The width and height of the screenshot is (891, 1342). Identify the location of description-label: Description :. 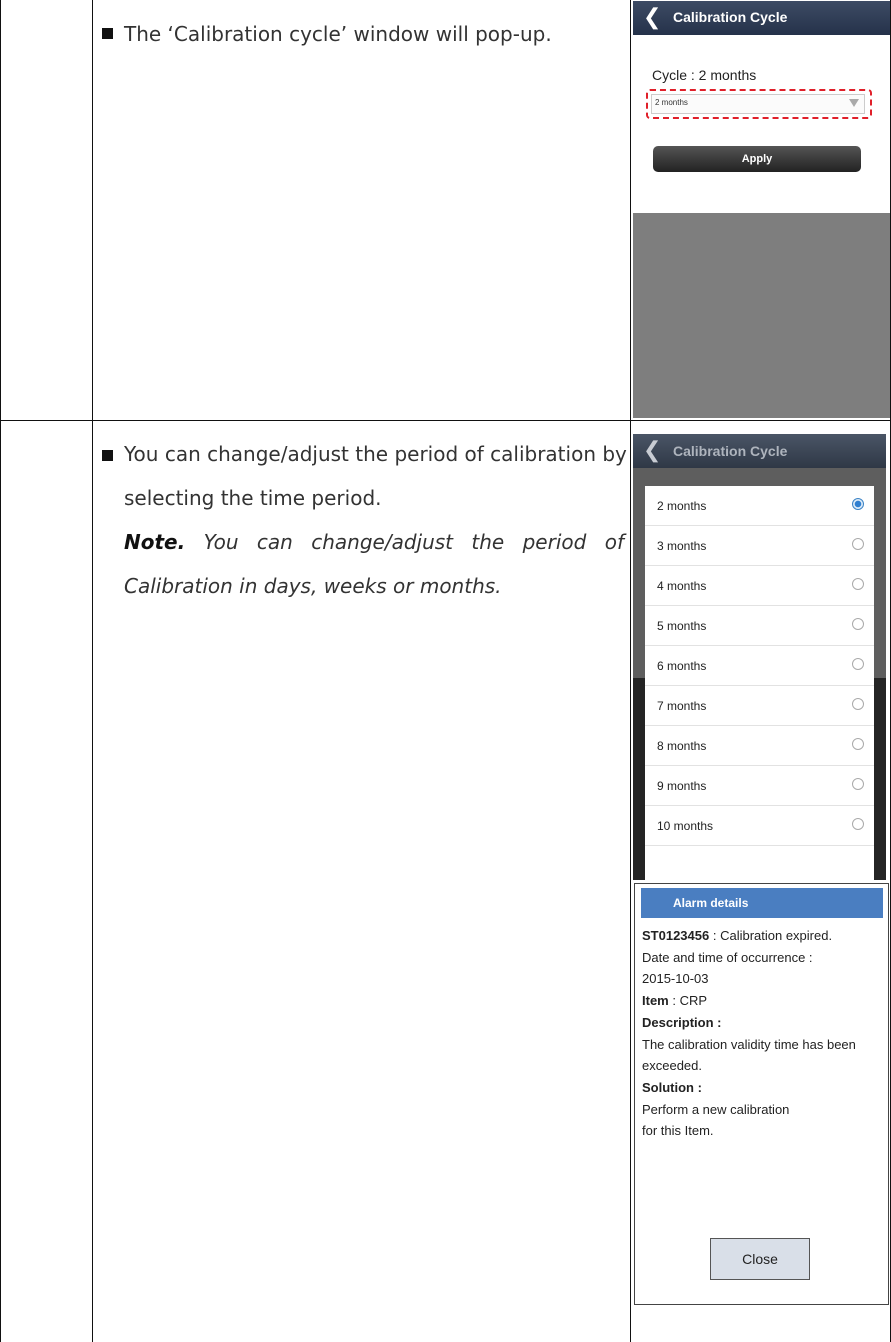
(682, 1022).